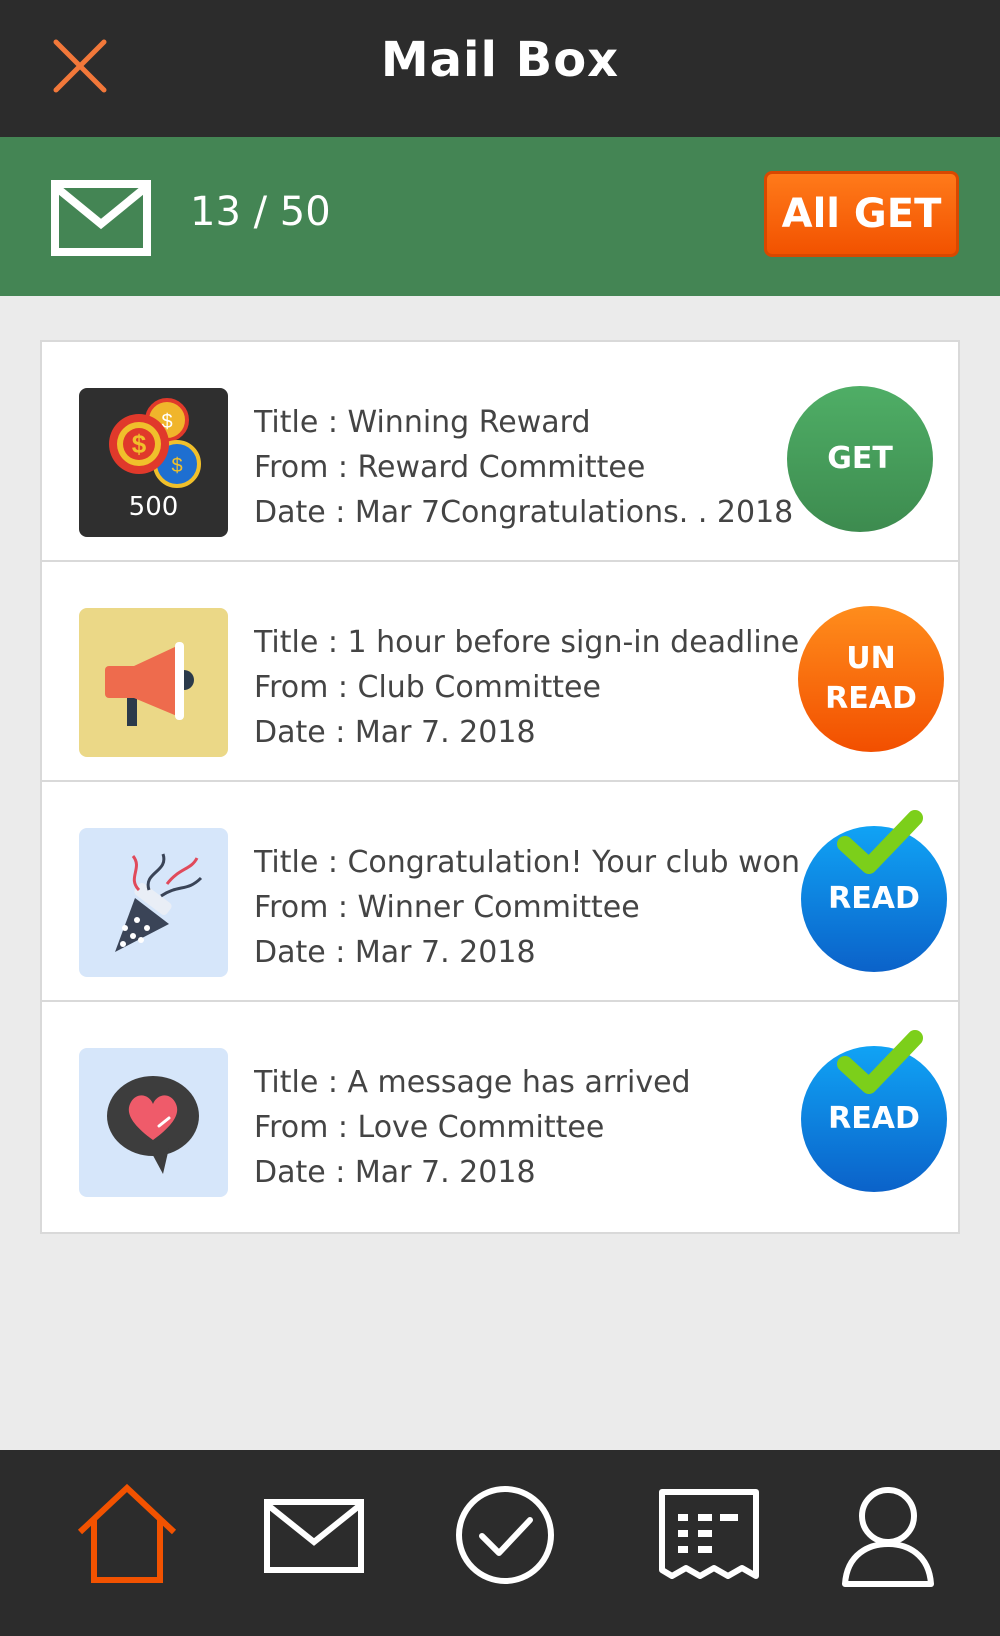 This screenshot has height=1636, width=1000. Describe the element at coordinates (527, 642) in the screenshot. I see `mail-title: Title : 1 hour before sign-in deadline` at that location.